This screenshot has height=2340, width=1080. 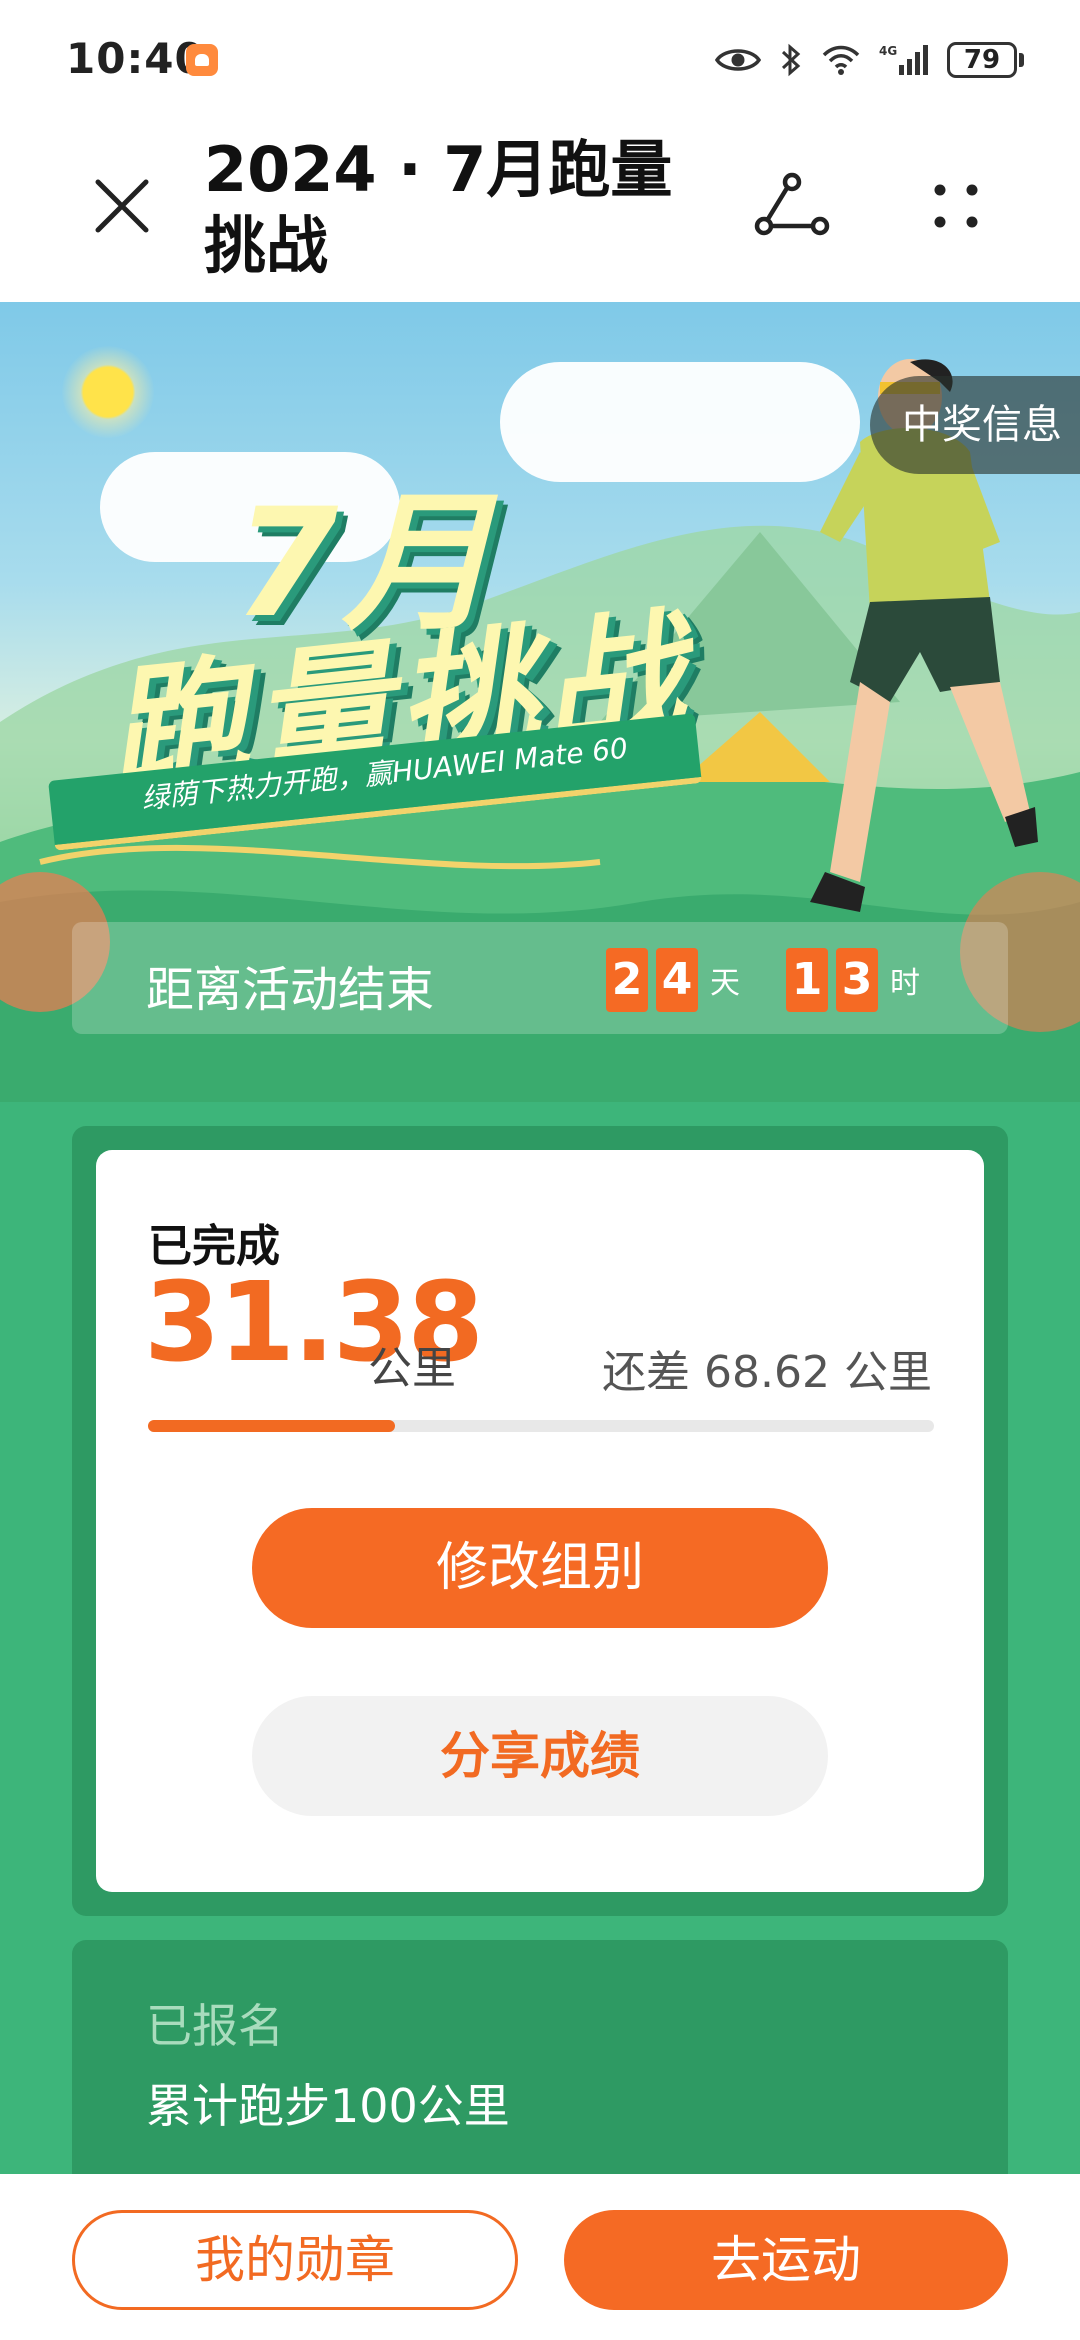 I want to click on 4g-signal-icon: 4G, so click(x=903, y=59).